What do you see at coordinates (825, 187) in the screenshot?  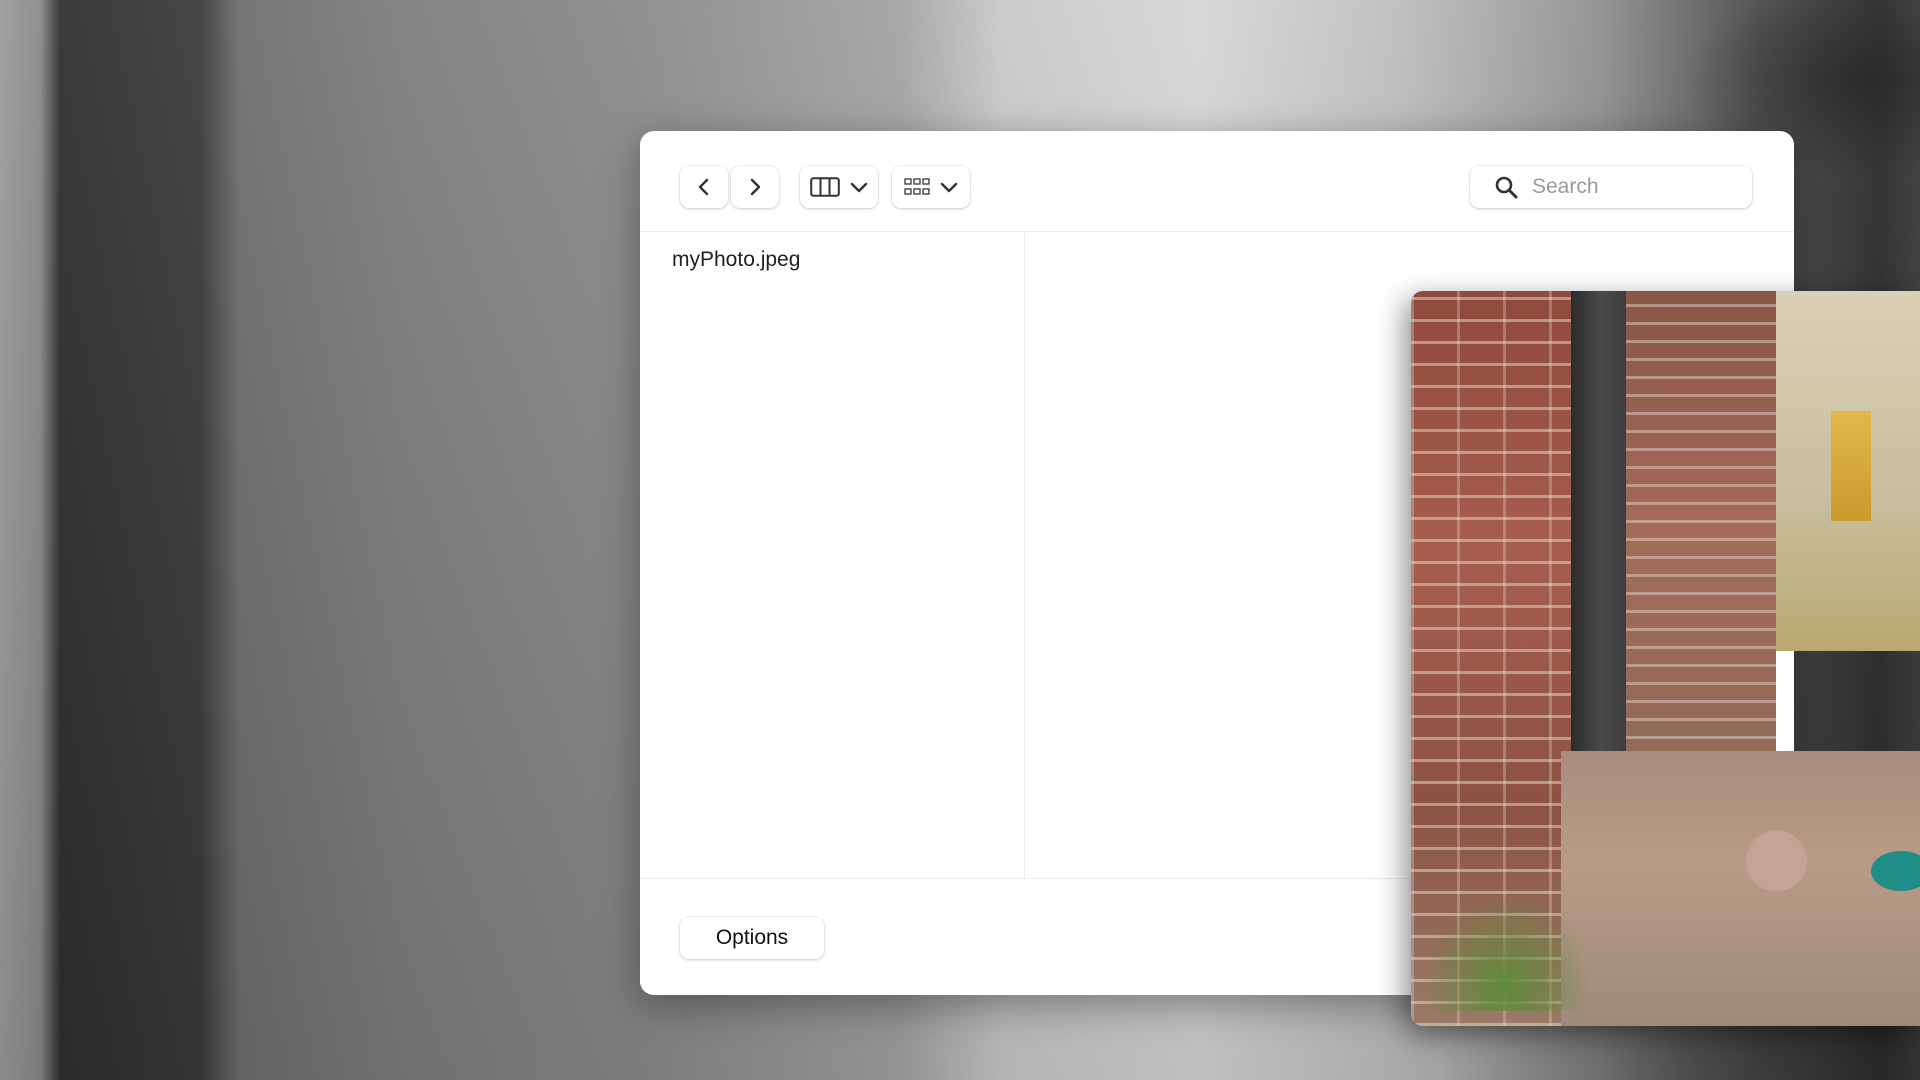 I see `columns-icon` at bounding box center [825, 187].